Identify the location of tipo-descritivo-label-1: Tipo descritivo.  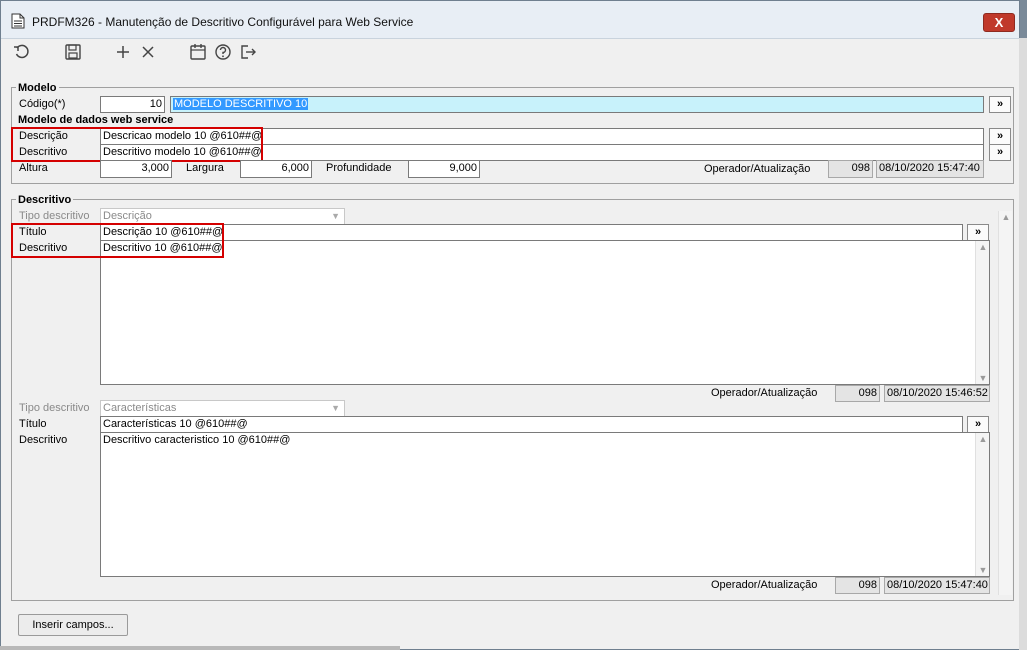
(54, 216).